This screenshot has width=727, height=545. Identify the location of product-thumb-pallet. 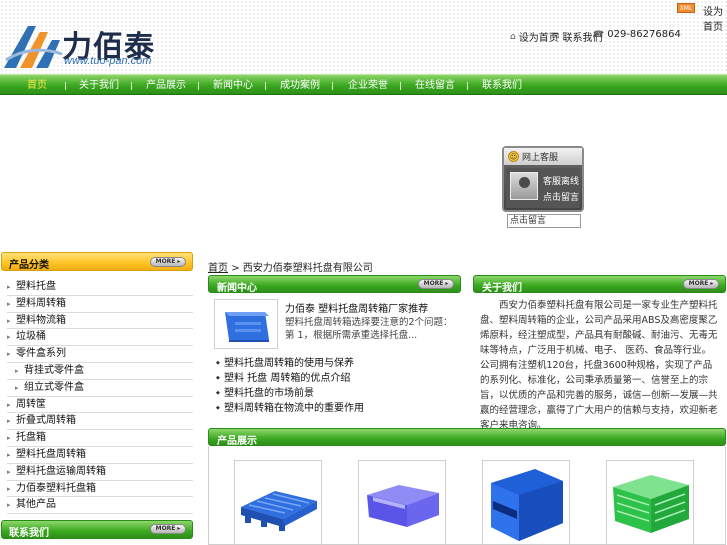
(278, 502).